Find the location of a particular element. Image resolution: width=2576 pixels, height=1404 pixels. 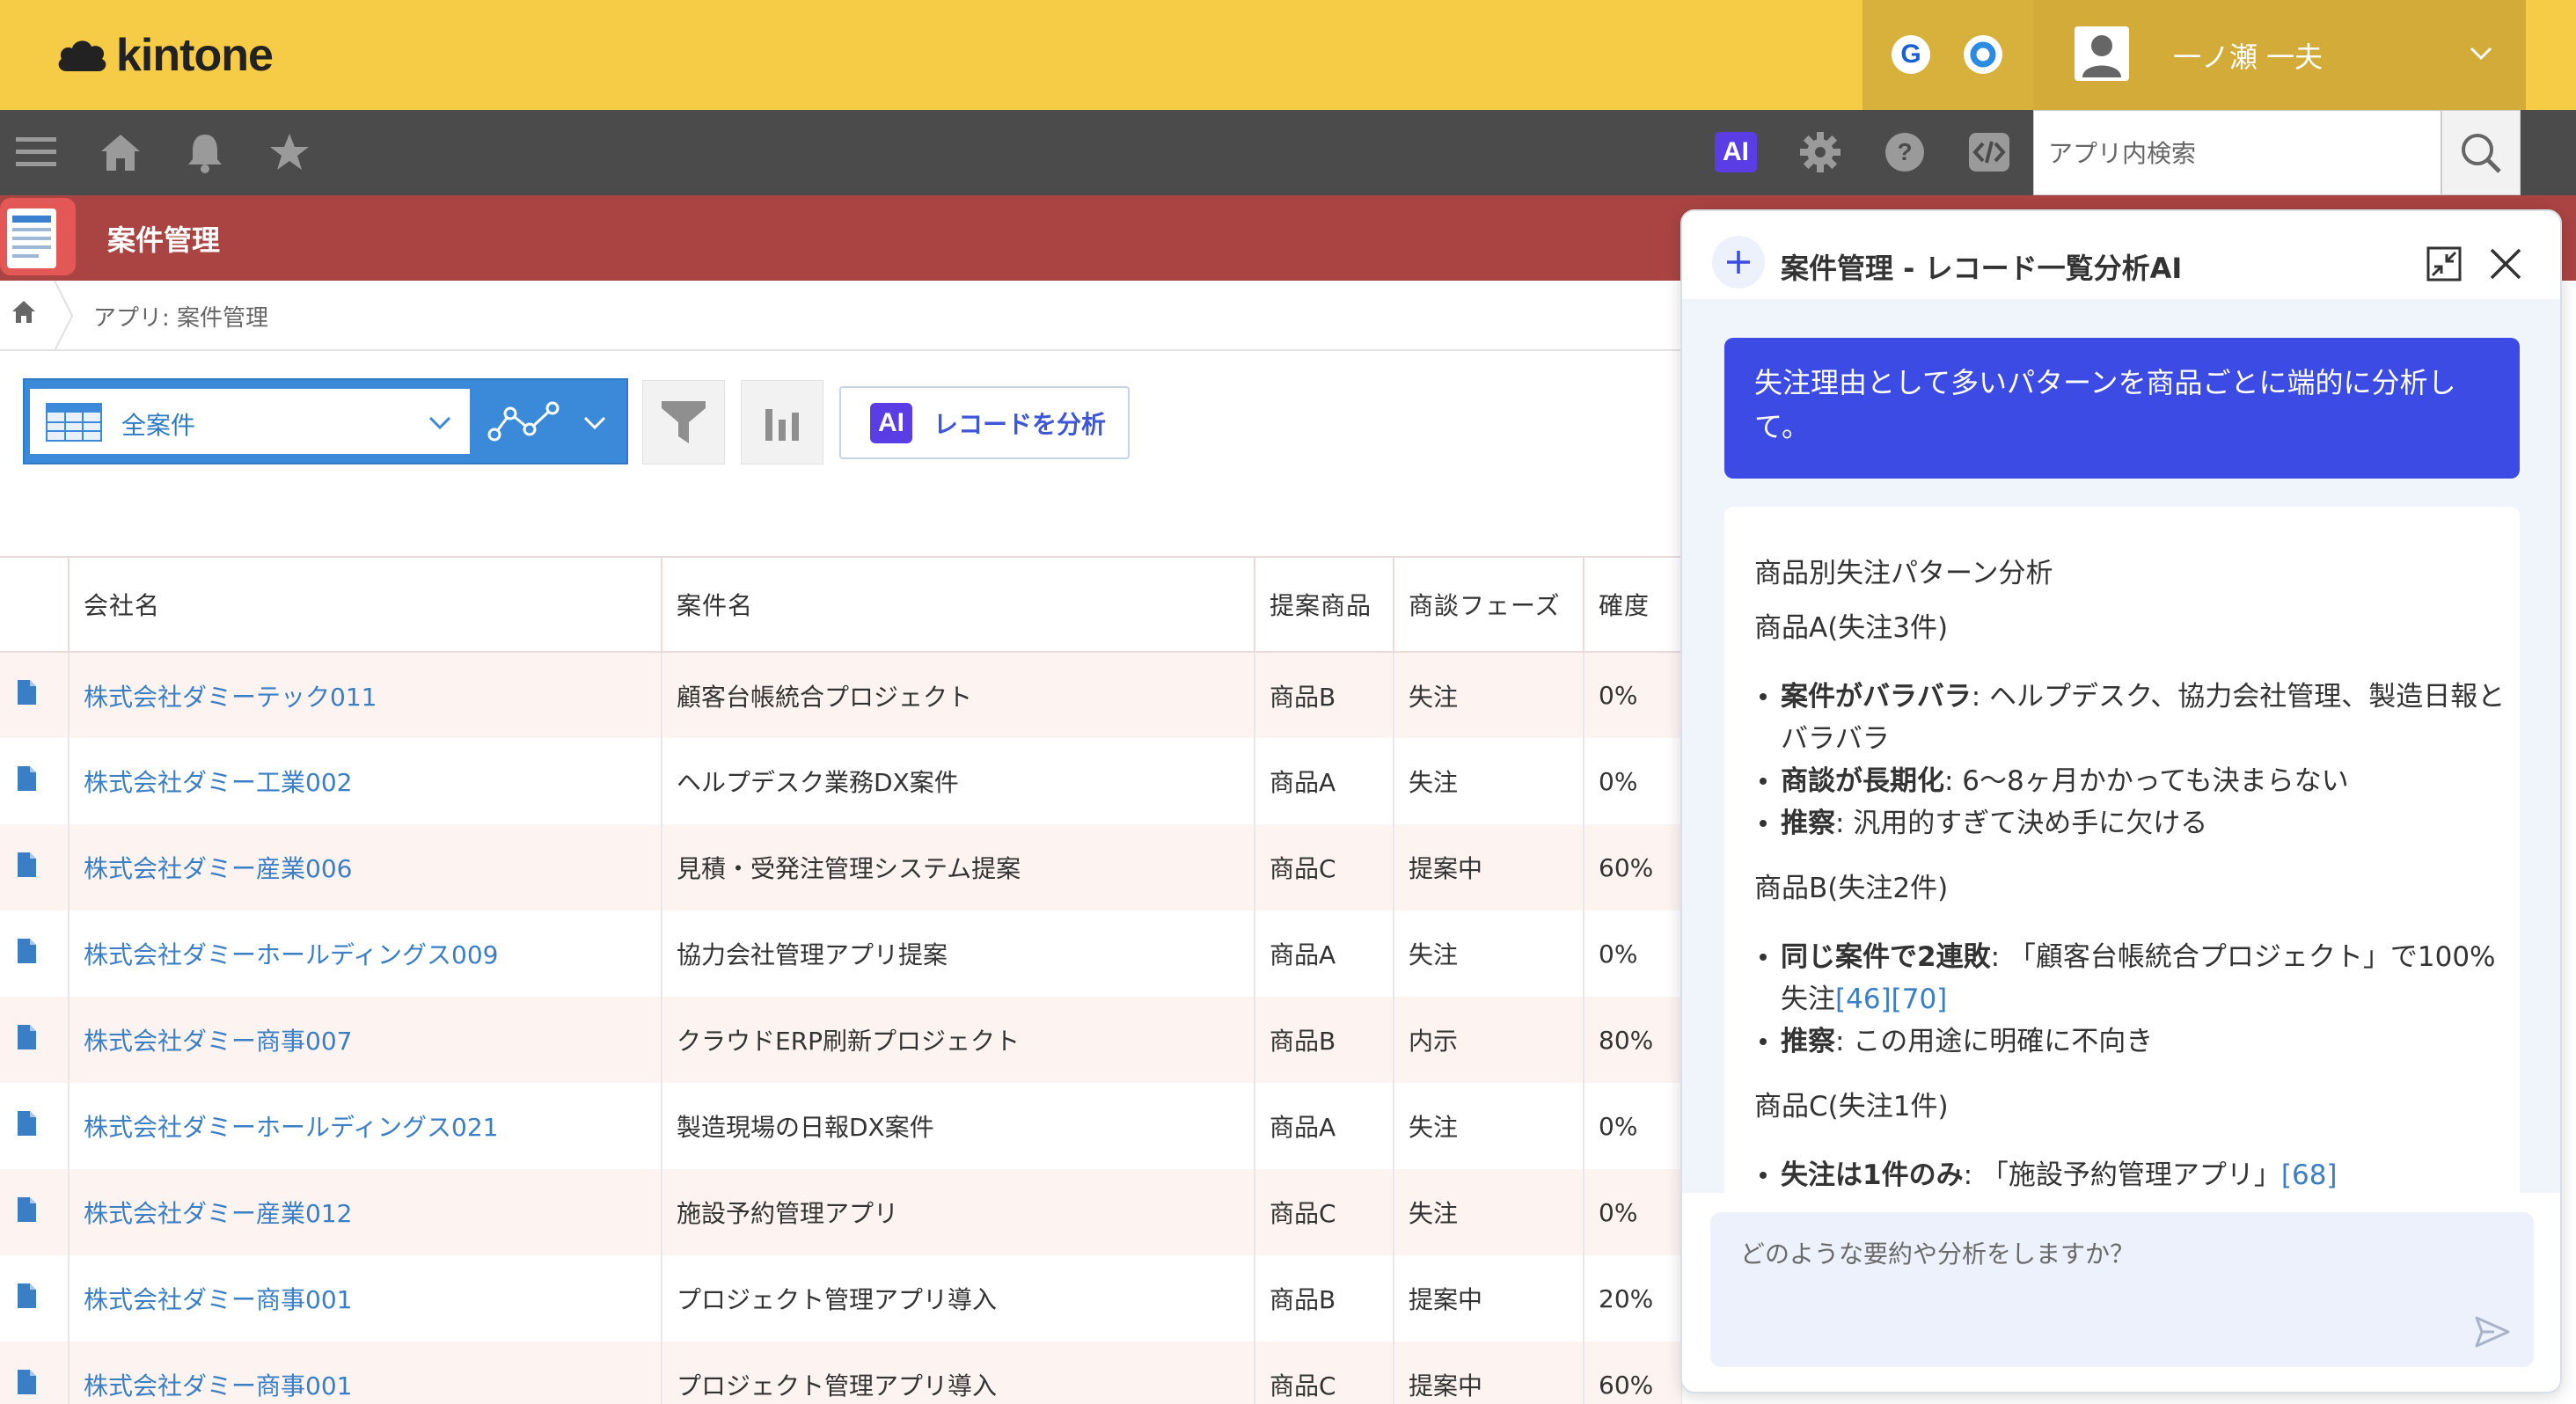

table-row: 株式会社ダミー産業012 施設予約管理アプリ 商品C 失注 0% is located at coordinates (841, 1212).